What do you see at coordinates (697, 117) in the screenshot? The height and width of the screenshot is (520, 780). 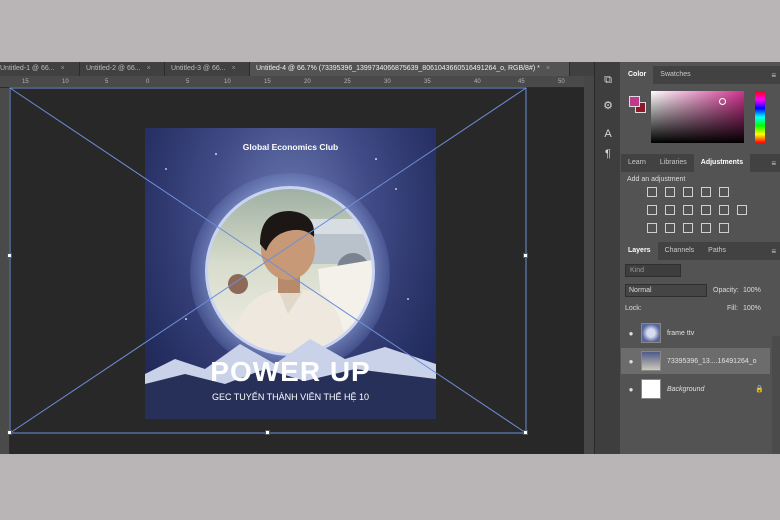 I see `color-picker-field` at bounding box center [697, 117].